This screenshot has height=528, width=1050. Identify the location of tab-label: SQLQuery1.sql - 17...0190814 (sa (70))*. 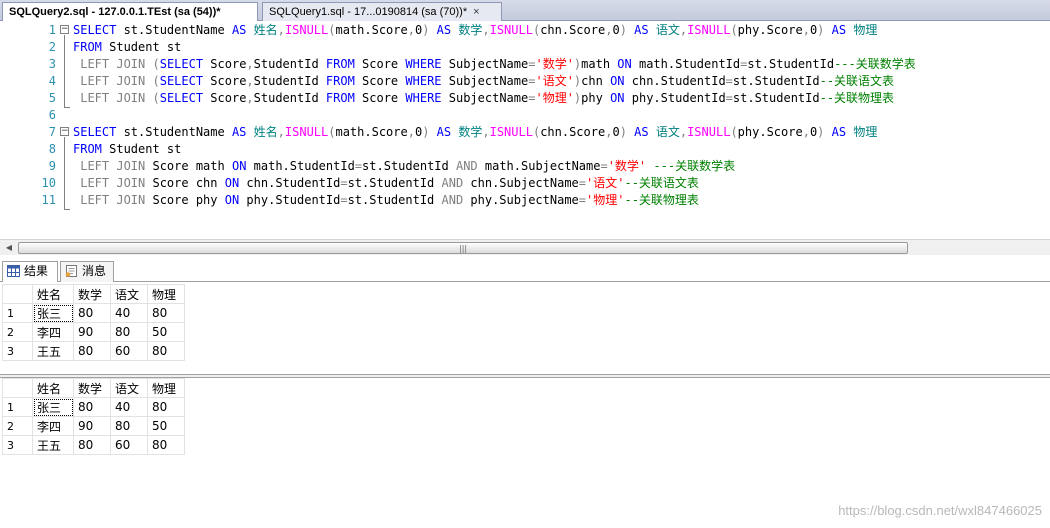
(368, 12).